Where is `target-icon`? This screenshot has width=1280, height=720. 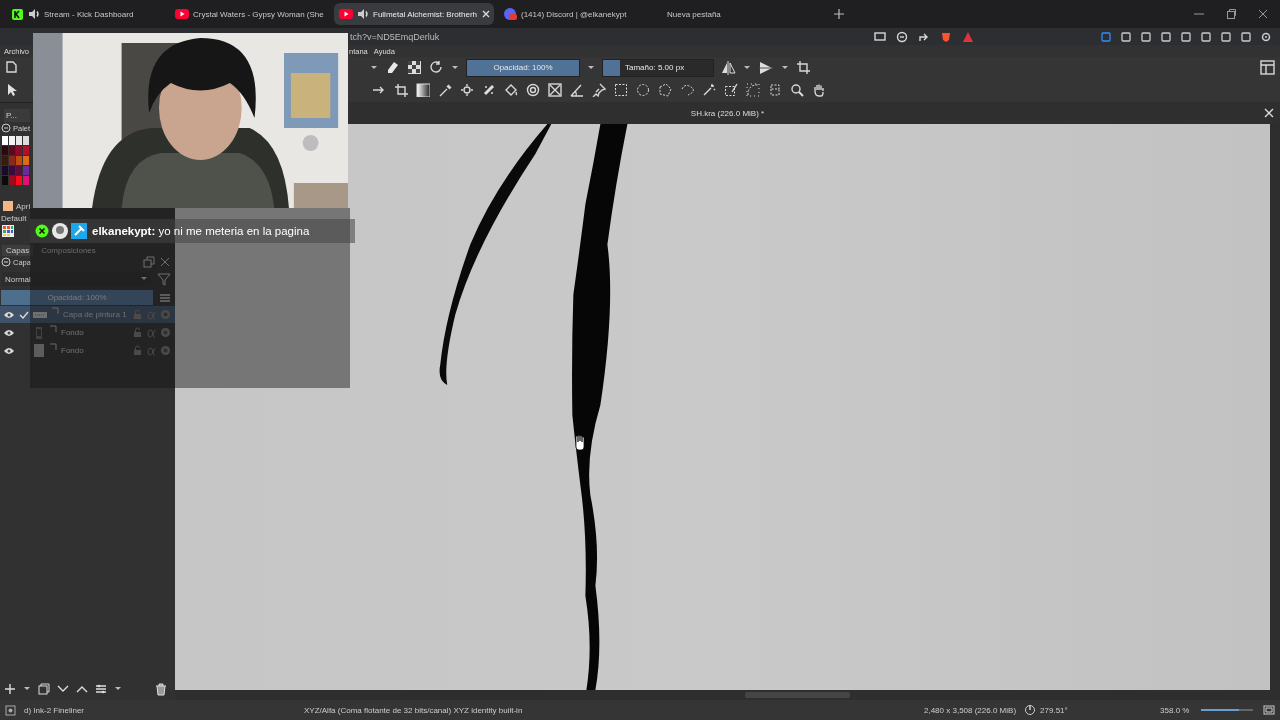 target-icon is located at coordinates (533, 90).